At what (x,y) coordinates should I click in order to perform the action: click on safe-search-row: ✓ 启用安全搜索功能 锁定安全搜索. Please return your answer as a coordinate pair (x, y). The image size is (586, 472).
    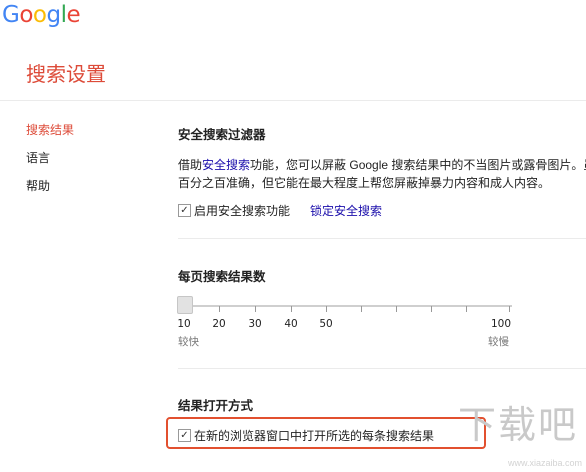
    Looking at the image, I should click on (280, 210).